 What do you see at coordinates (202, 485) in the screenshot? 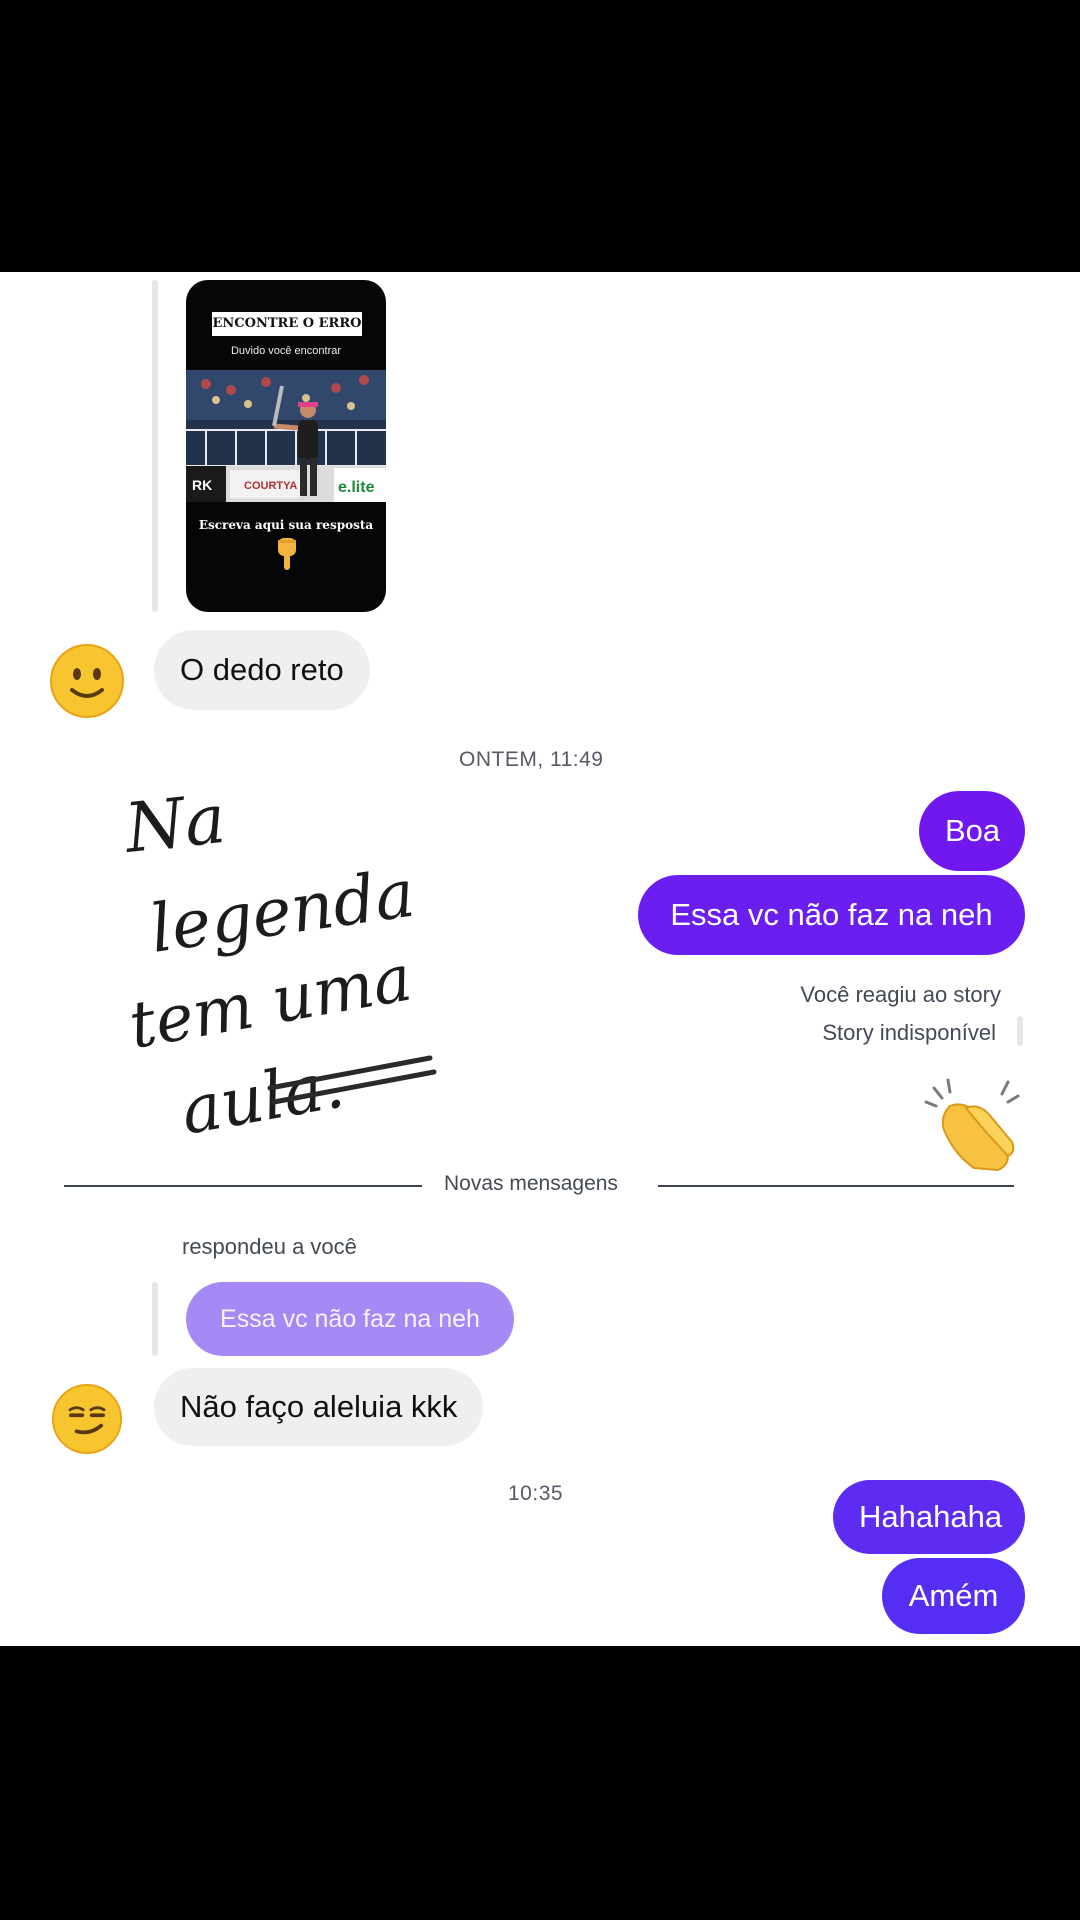
I see `svg-text: RK` at bounding box center [202, 485].